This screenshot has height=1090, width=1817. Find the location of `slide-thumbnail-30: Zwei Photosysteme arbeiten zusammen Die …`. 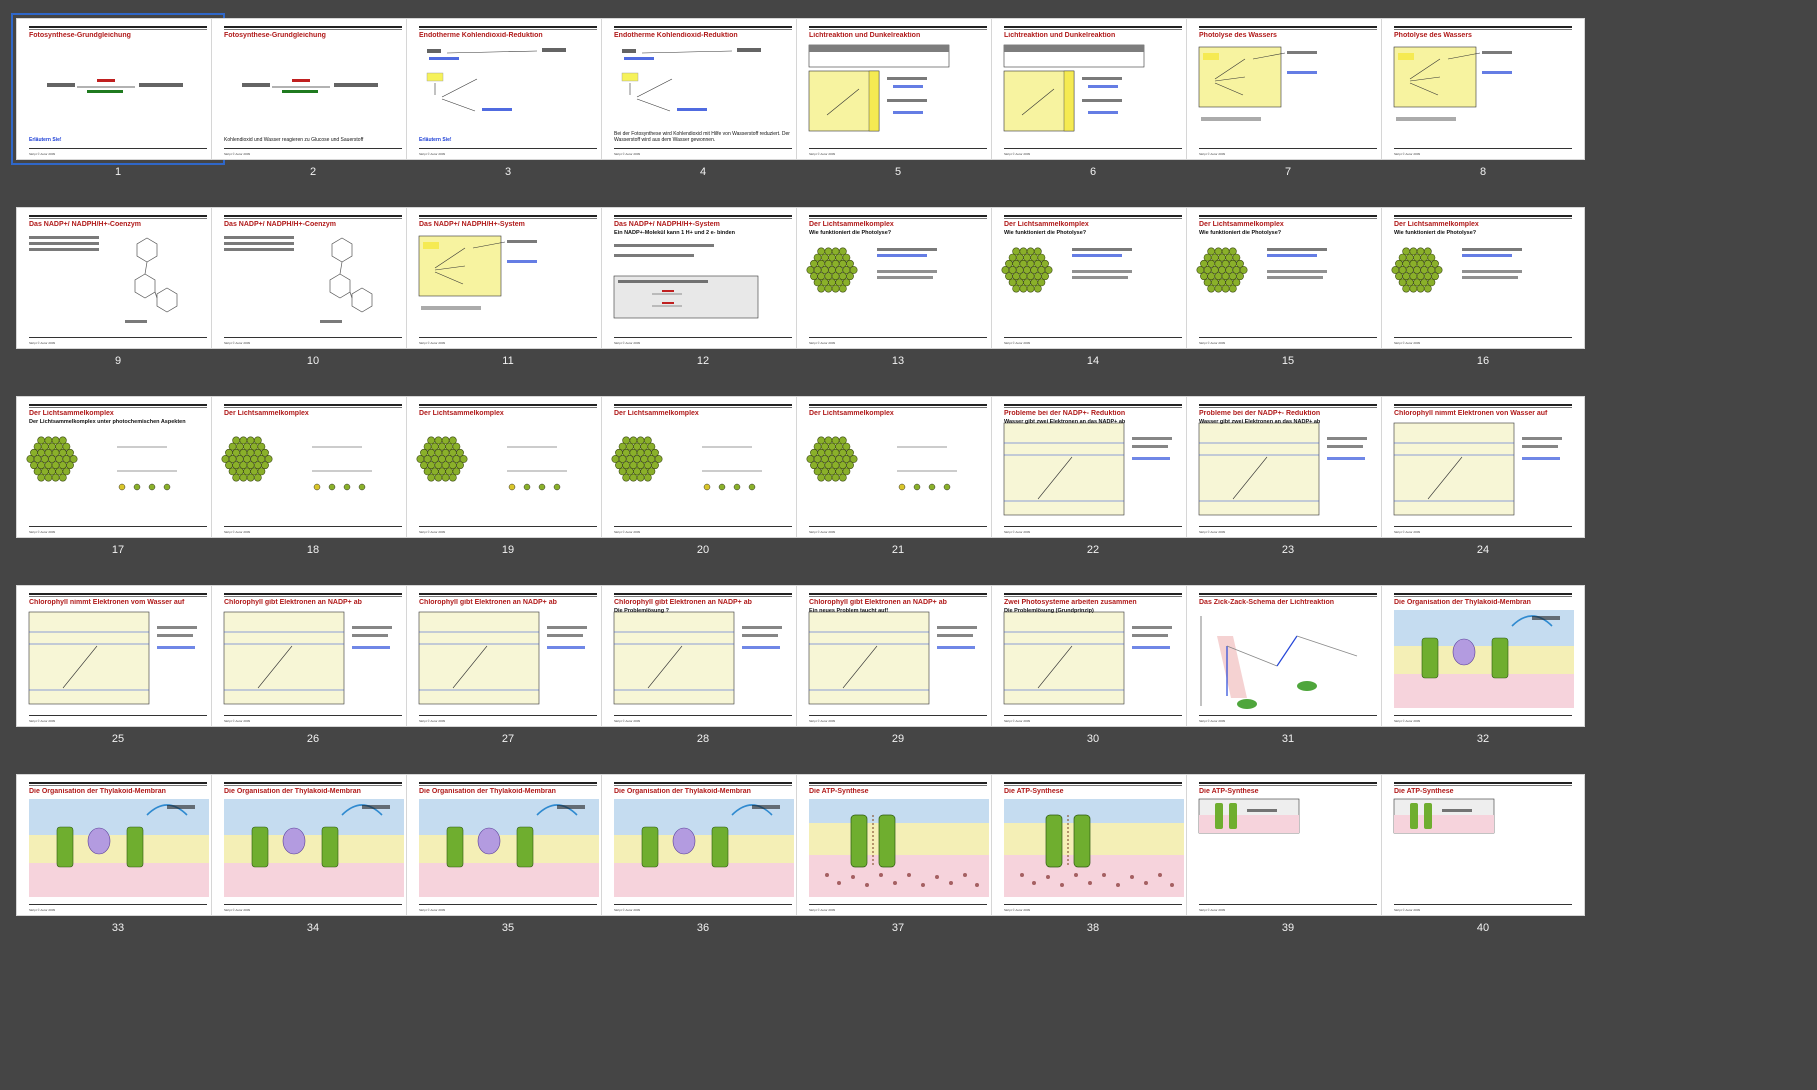

slide-thumbnail-30: Zwei Photosysteme arbeiten zusammen Die … is located at coordinates (1093, 656).